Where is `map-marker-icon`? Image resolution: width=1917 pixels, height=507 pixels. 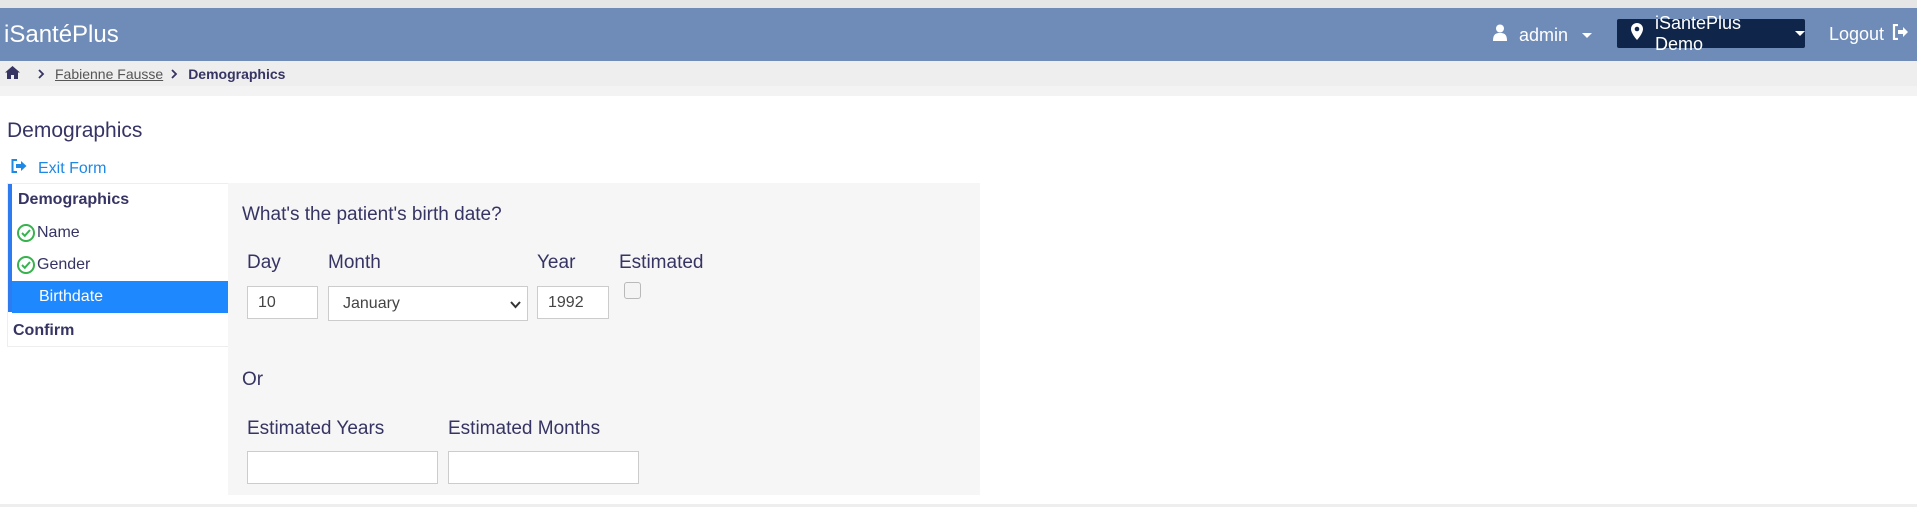 map-marker-icon is located at coordinates (1637, 33).